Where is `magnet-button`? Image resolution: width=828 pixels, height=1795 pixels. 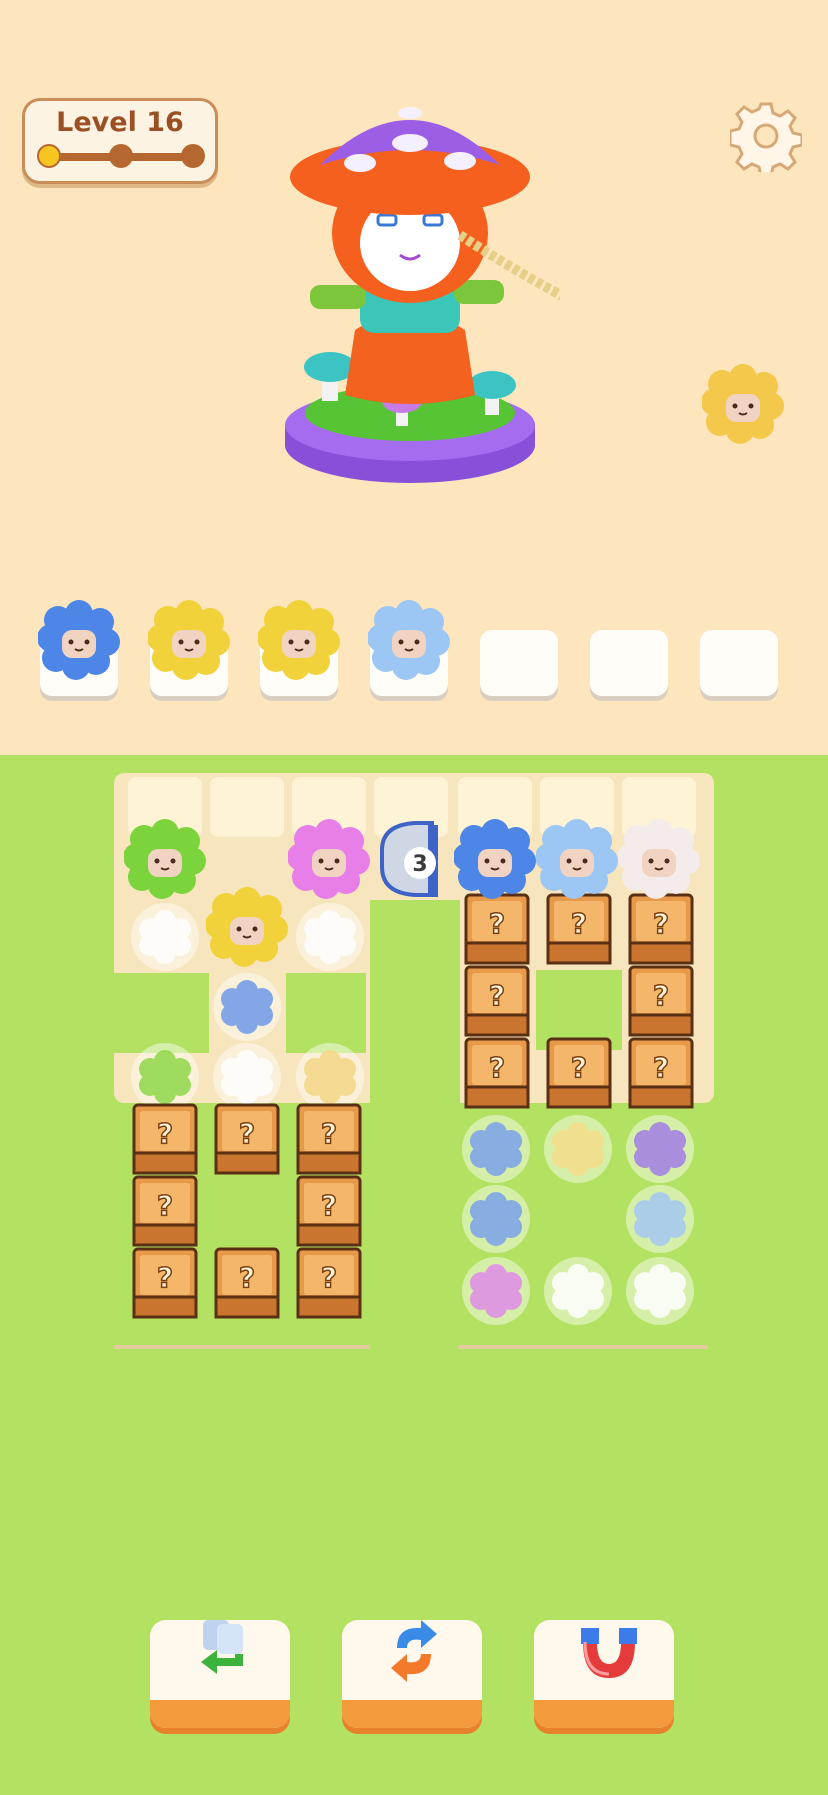
magnet-button is located at coordinates (604, 1674).